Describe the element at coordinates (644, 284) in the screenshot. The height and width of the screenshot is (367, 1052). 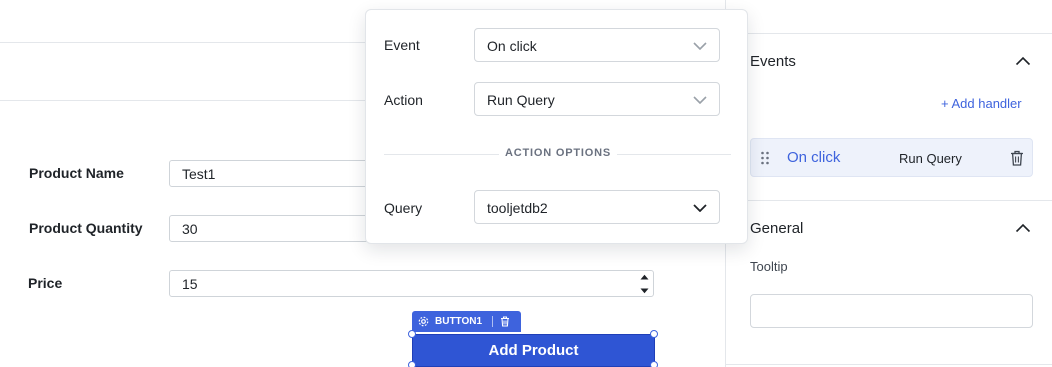
I see `number-stepper` at that location.